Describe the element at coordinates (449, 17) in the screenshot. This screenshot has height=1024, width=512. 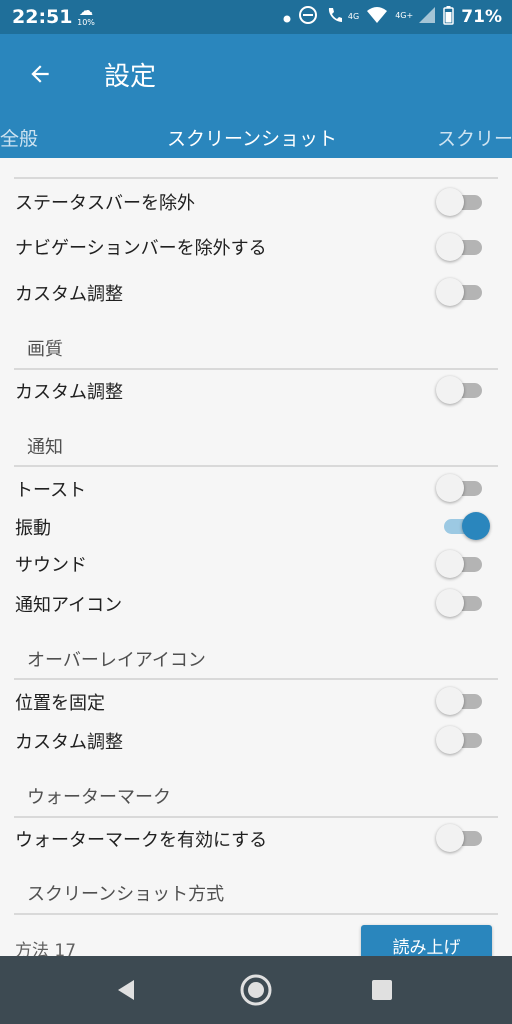
I see `battery-icon` at that location.